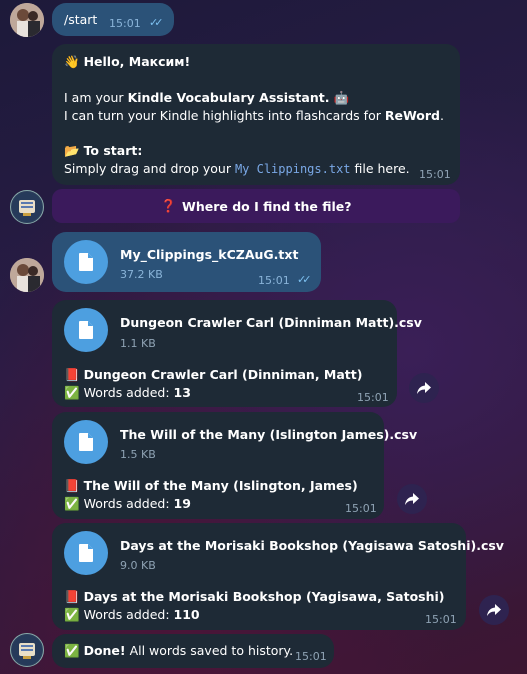 The image size is (527, 674). I want to click on clippings-filename: My Clippings.txt, so click(292, 169).